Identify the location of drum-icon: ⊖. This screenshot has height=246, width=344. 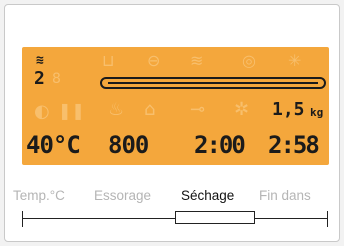
(154, 60).